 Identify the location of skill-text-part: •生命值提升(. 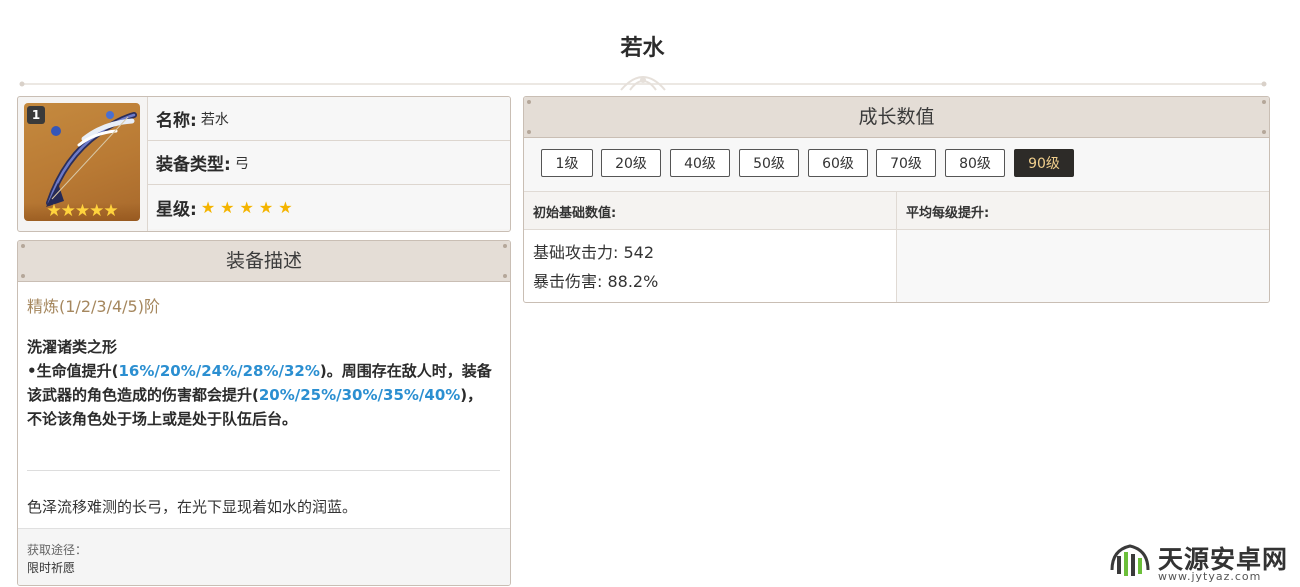
(73, 371).